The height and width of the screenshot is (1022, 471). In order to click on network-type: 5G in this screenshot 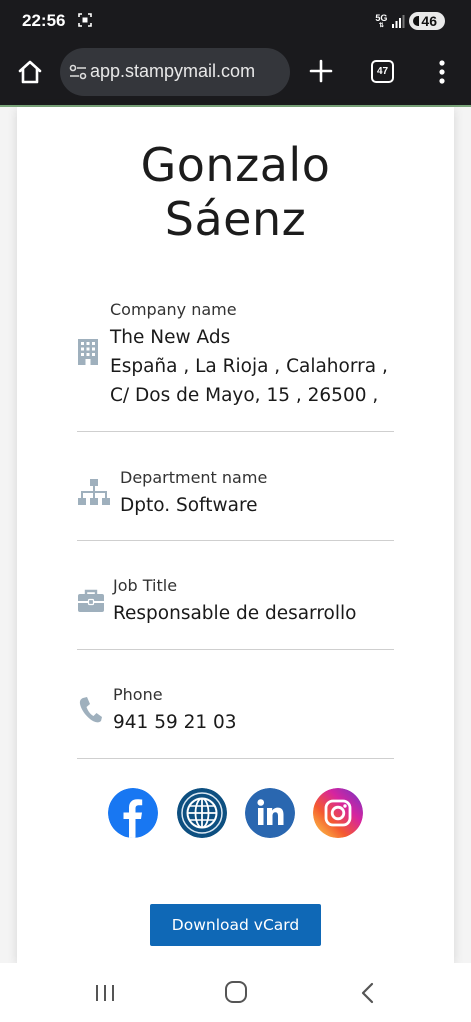, I will do `click(381, 17)`.